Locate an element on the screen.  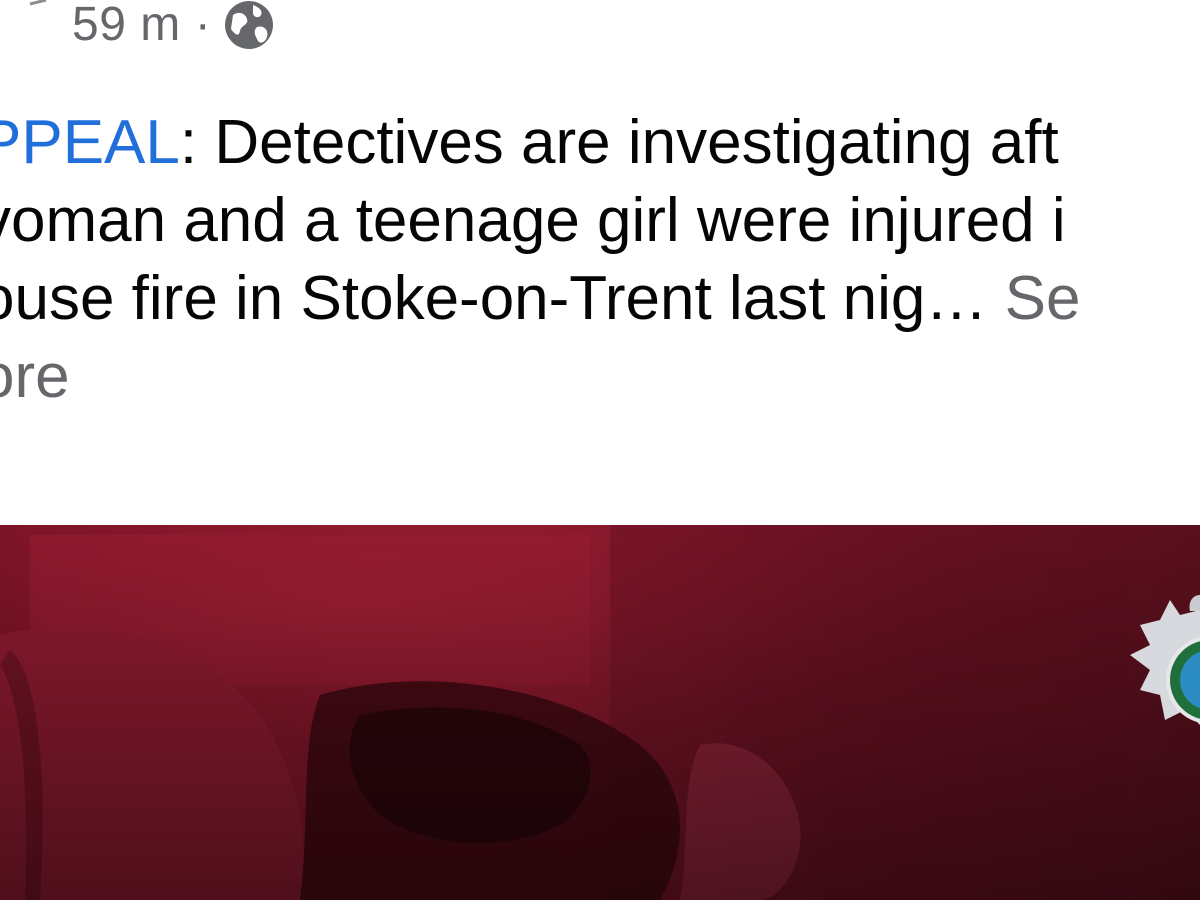
globe-icon is located at coordinates (249, 25).